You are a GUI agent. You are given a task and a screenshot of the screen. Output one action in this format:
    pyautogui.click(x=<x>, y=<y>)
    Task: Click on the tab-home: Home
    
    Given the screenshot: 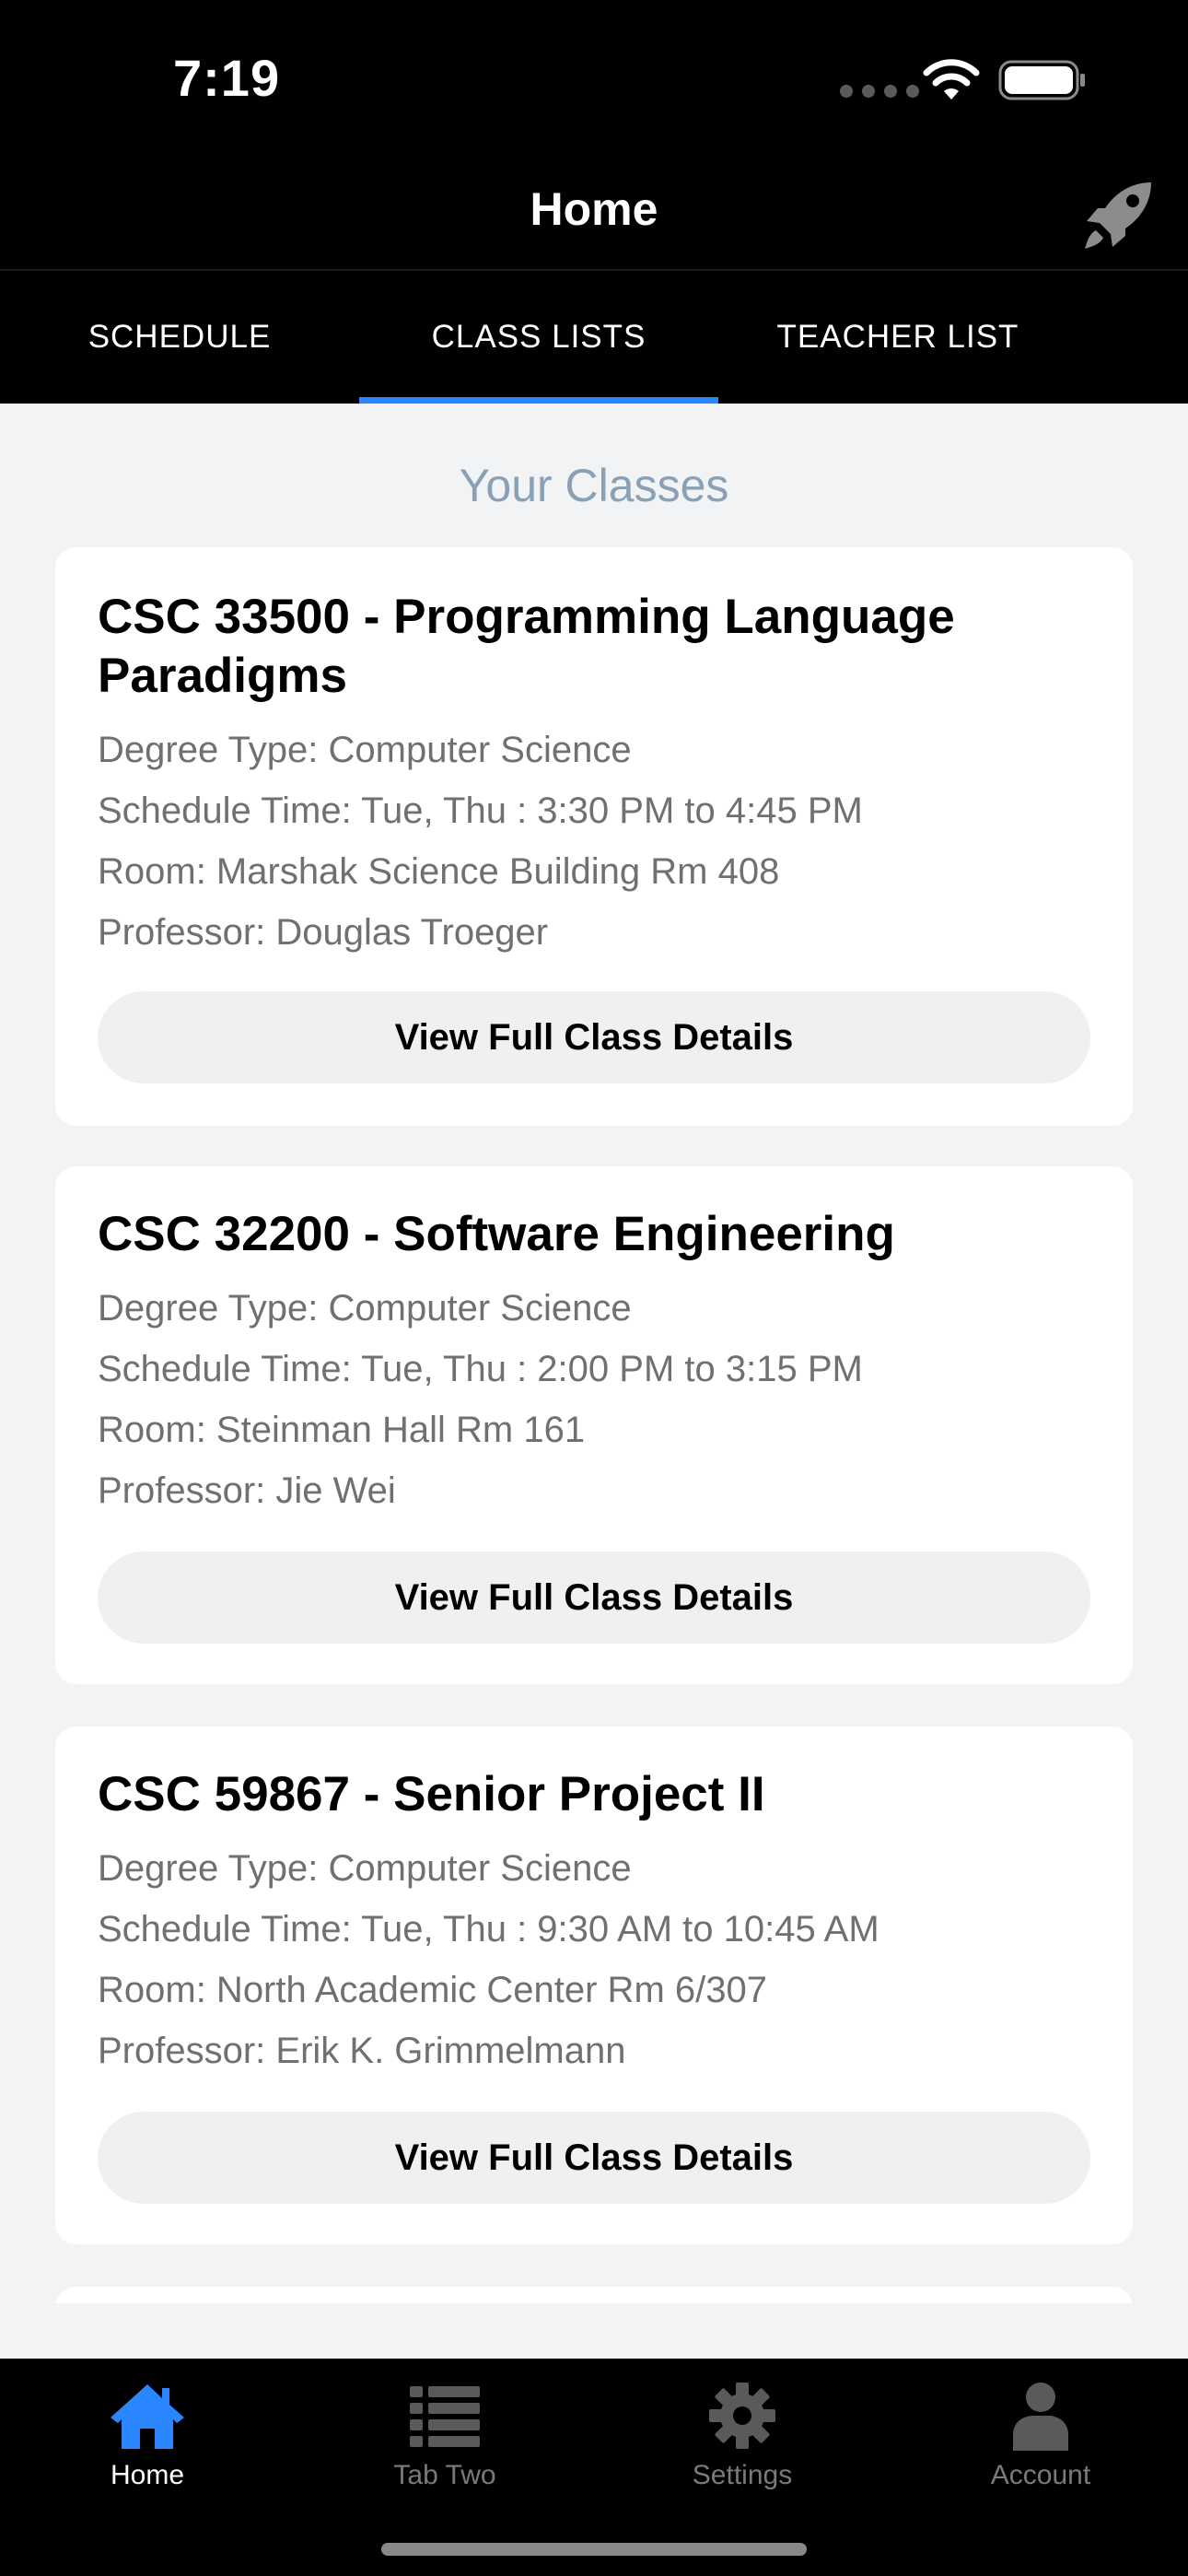 What is the action you would take?
    pyautogui.click(x=147, y=2445)
    